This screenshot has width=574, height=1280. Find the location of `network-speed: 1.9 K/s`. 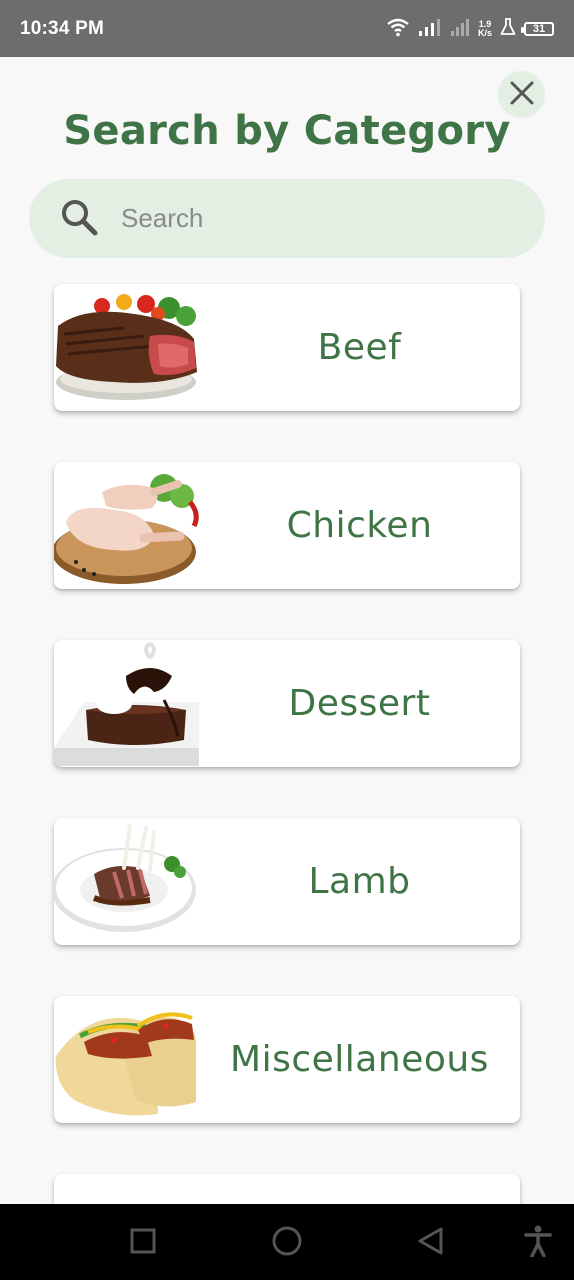

network-speed: 1.9 K/s is located at coordinates (484, 28).